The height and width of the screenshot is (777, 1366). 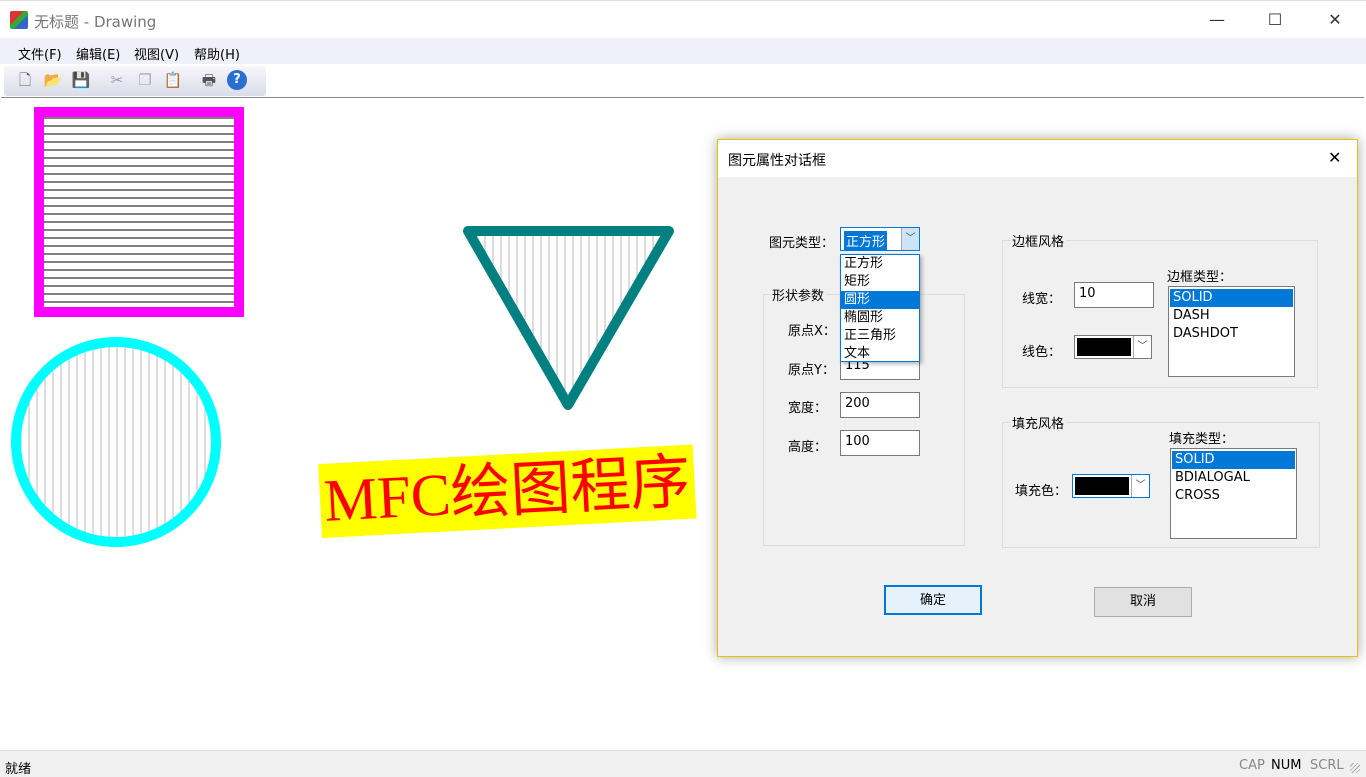 I want to click on line-color-combo: ﹀, so click(x=1113, y=347).